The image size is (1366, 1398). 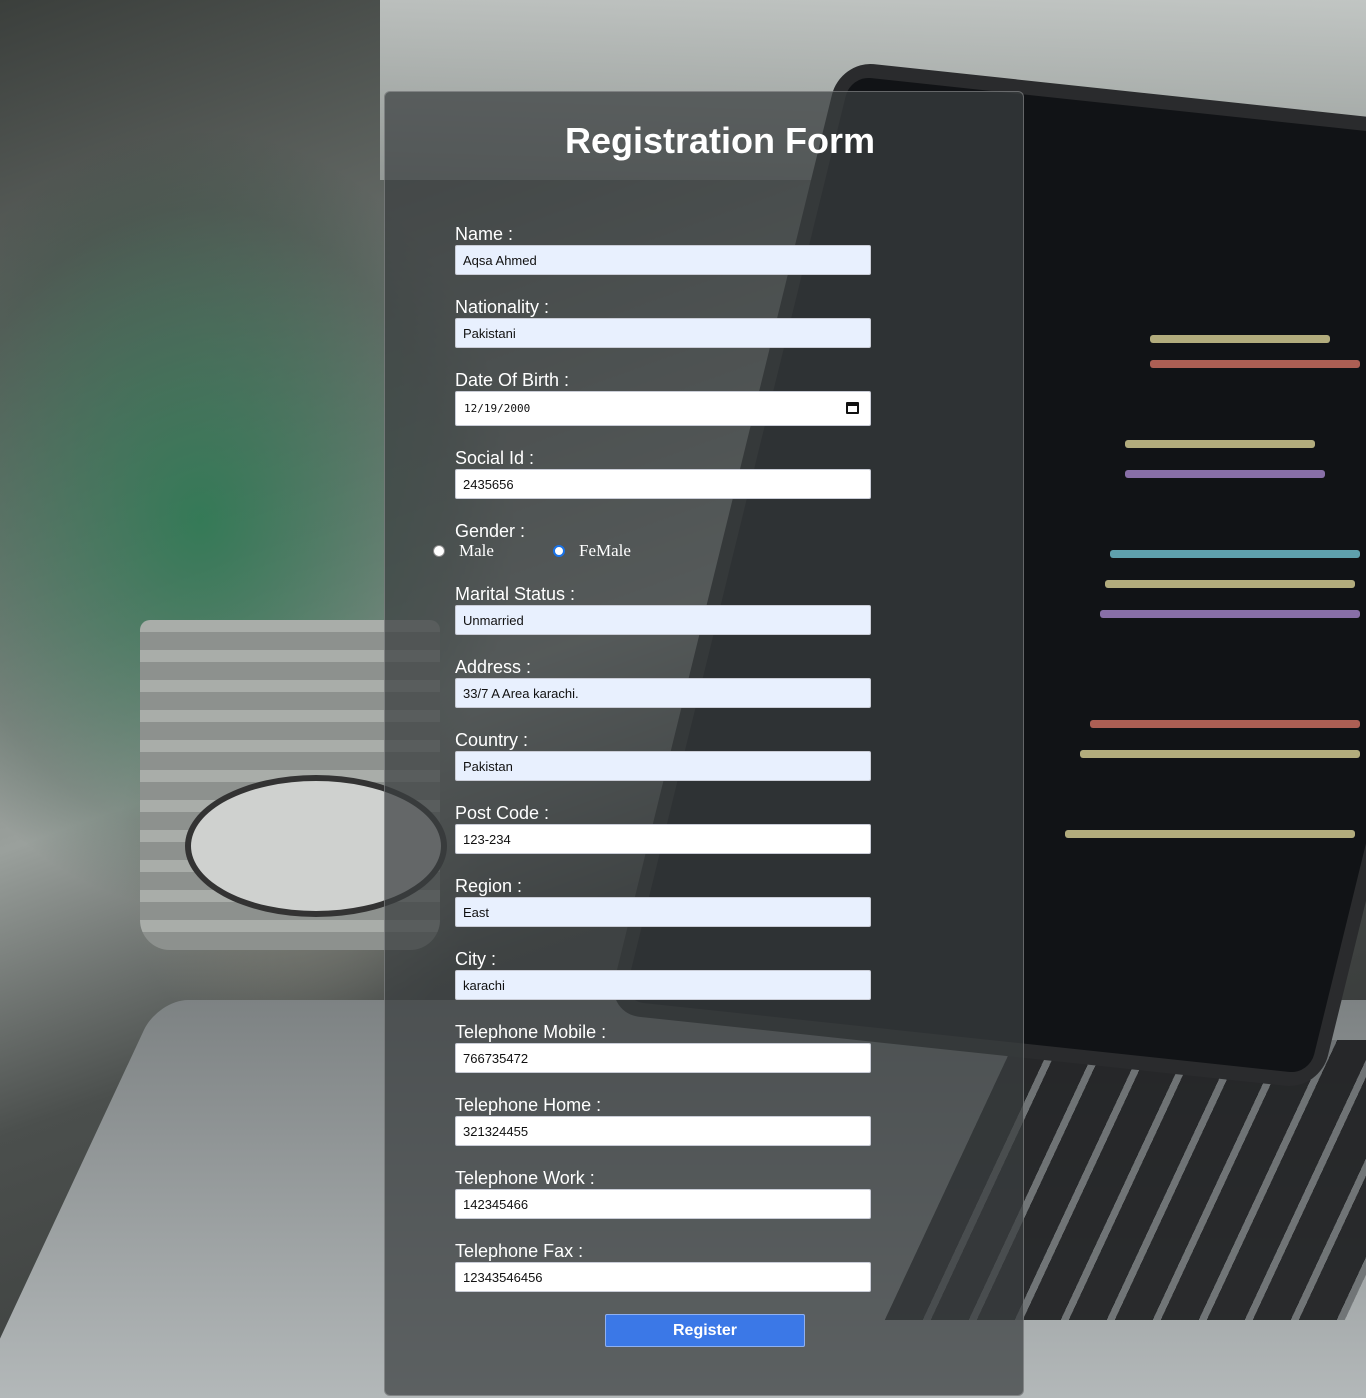 What do you see at coordinates (531, 1032) in the screenshot?
I see `telephone-mobile-label: Telephone Mobile :` at bounding box center [531, 1032].